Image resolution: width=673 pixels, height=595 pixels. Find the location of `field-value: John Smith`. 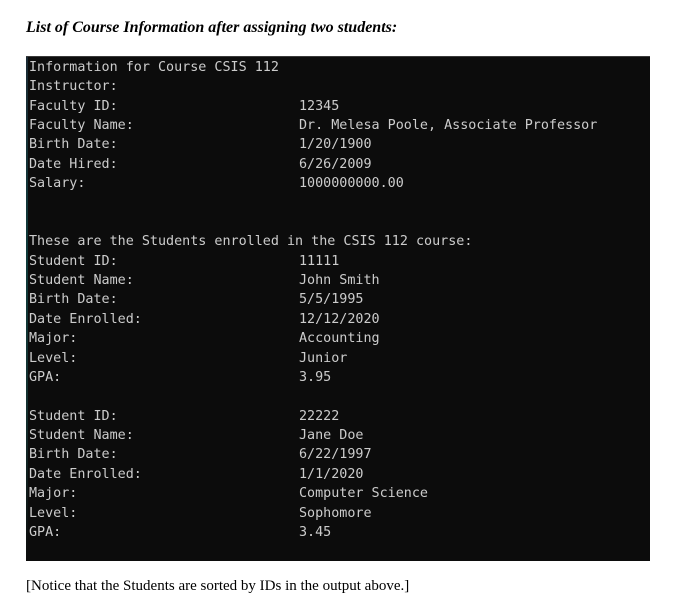

field-value: John Smith is located at coordinates (339, 280).